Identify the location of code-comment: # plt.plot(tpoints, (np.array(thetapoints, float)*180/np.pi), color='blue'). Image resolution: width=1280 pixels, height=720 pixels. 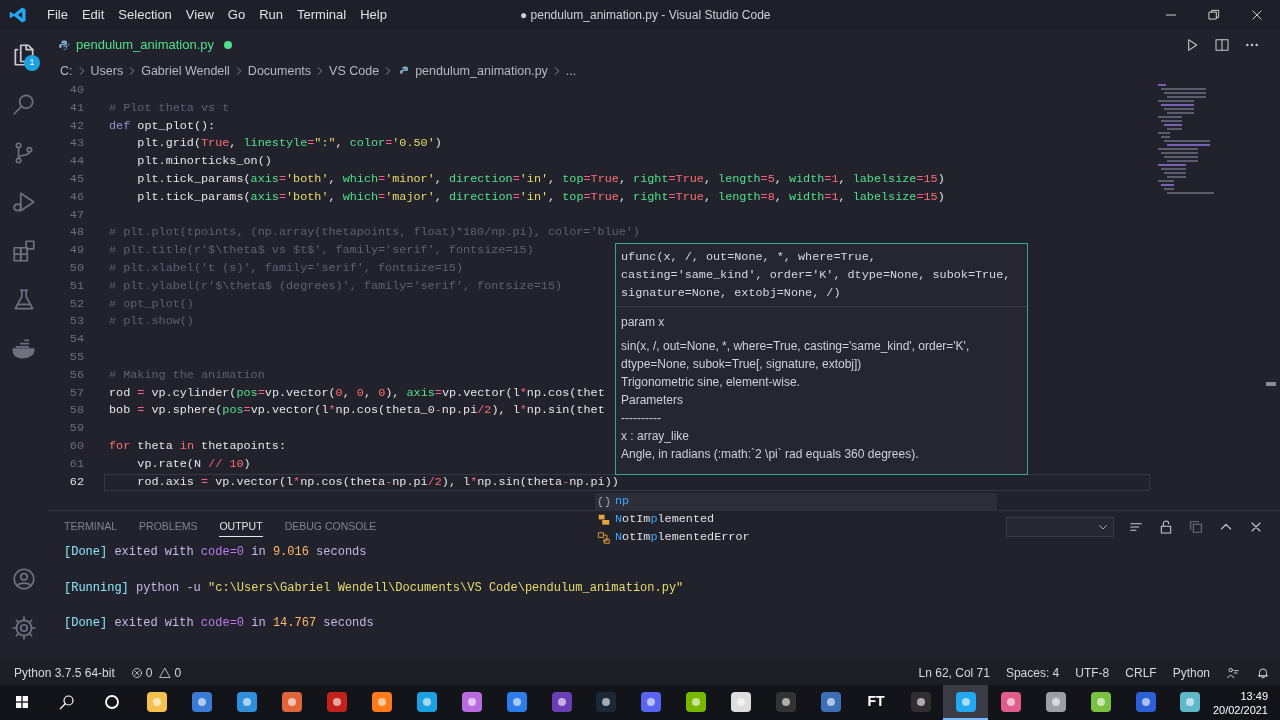
(374, 233).